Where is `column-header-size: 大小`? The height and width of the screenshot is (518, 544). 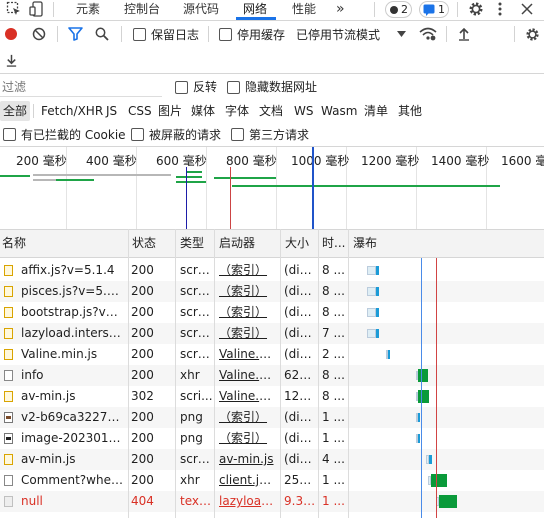
column-header-size: 大小 is located at coordinates (297, 243).